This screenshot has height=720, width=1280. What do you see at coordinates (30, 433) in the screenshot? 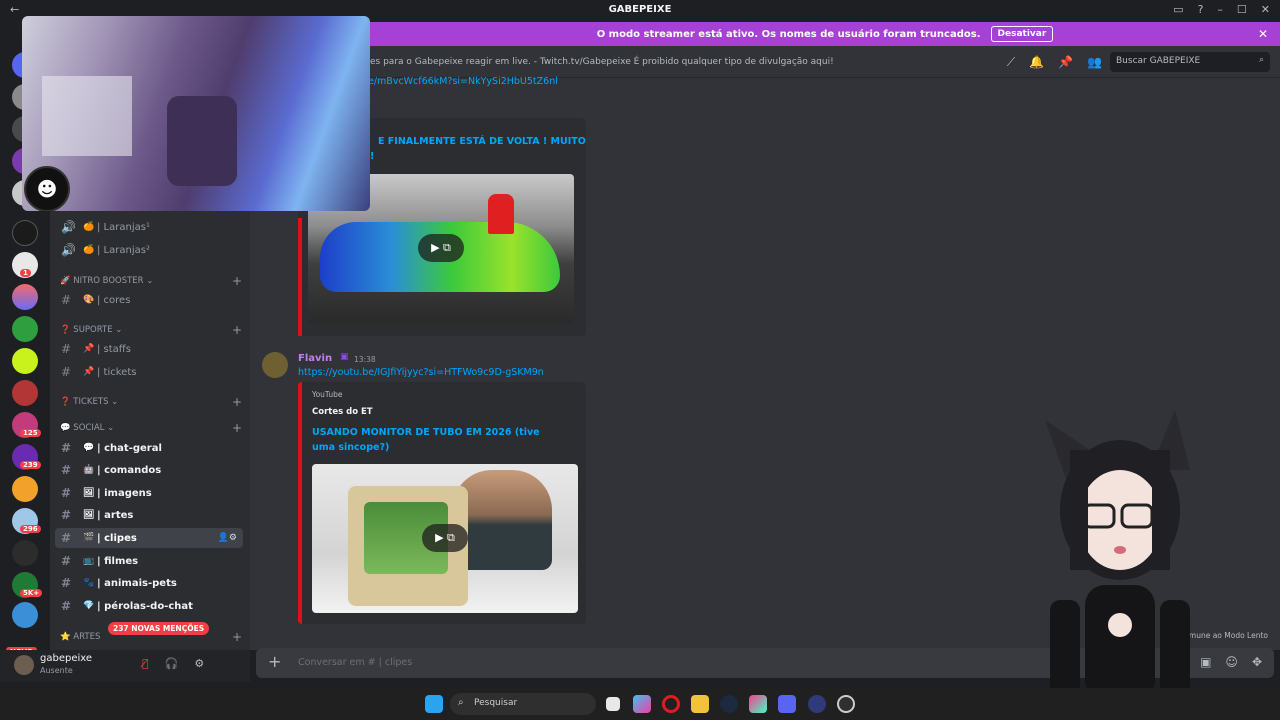
I see `server-badge: 125` at bounding box center [30, 433].